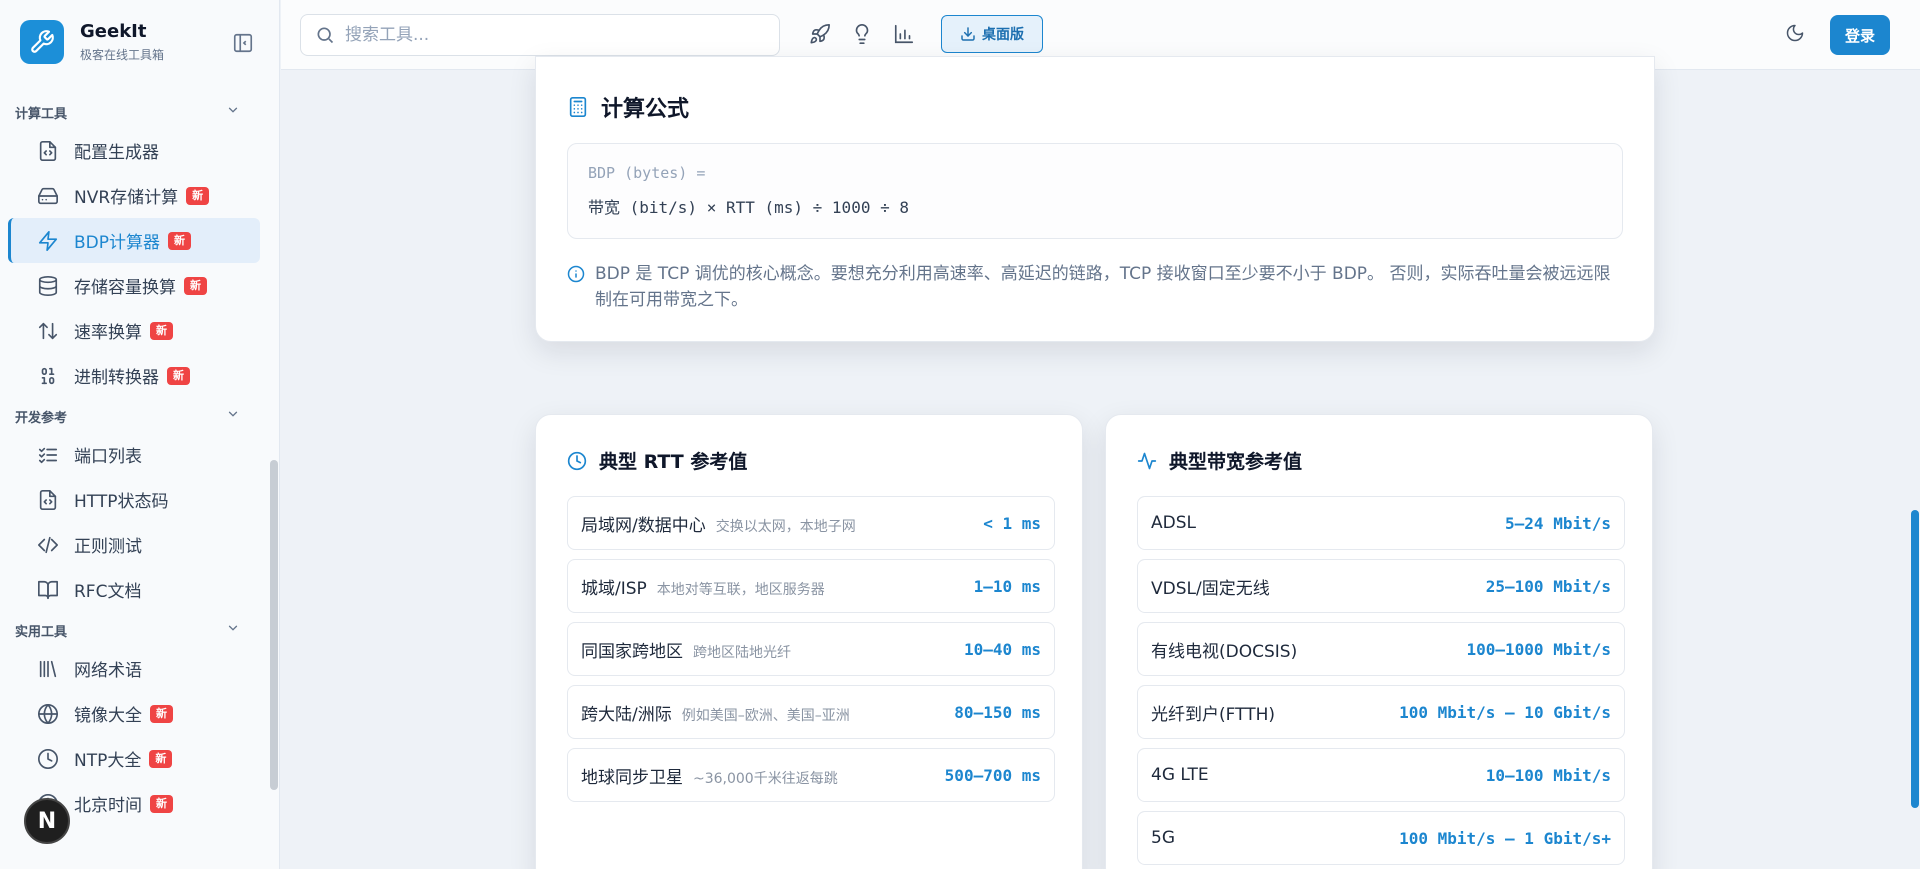 The image size is (1920, 869). I want to click on login-button: 登录, so click(1860, 35).